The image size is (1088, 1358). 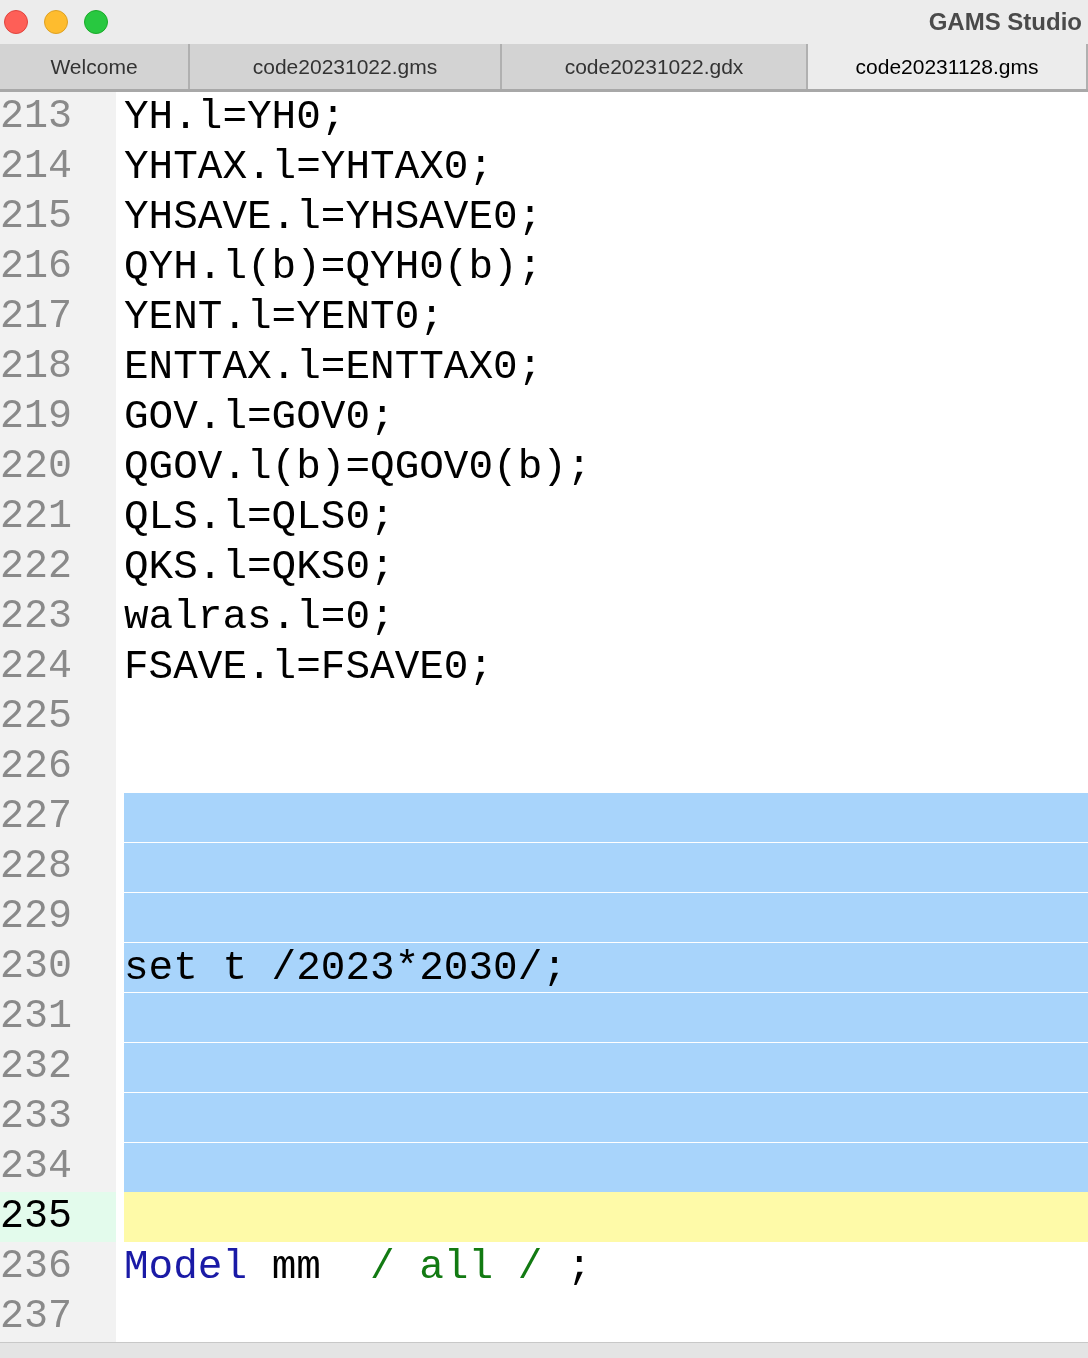 What do you see at coordinates (58, 767) in the screenshot?
I see `line-number: 226` at bounding box center [58, 767].